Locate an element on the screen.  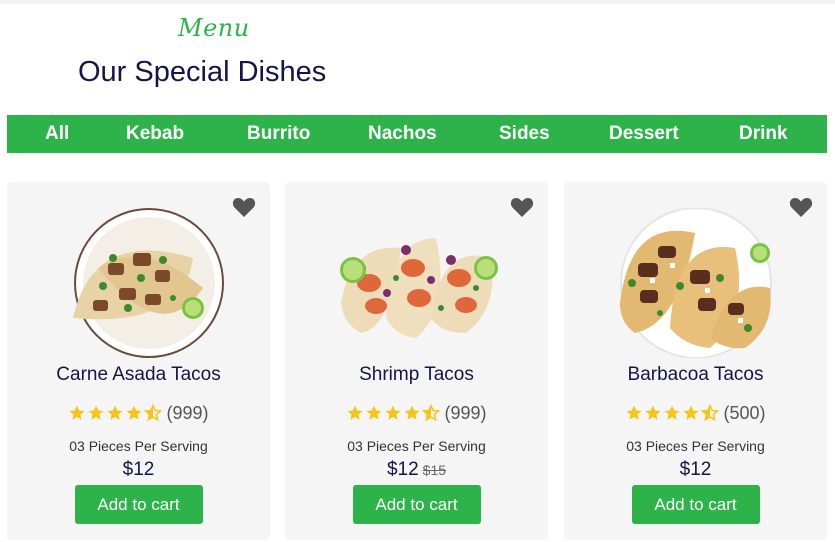
top-divider is located at coordinates (417, 2).